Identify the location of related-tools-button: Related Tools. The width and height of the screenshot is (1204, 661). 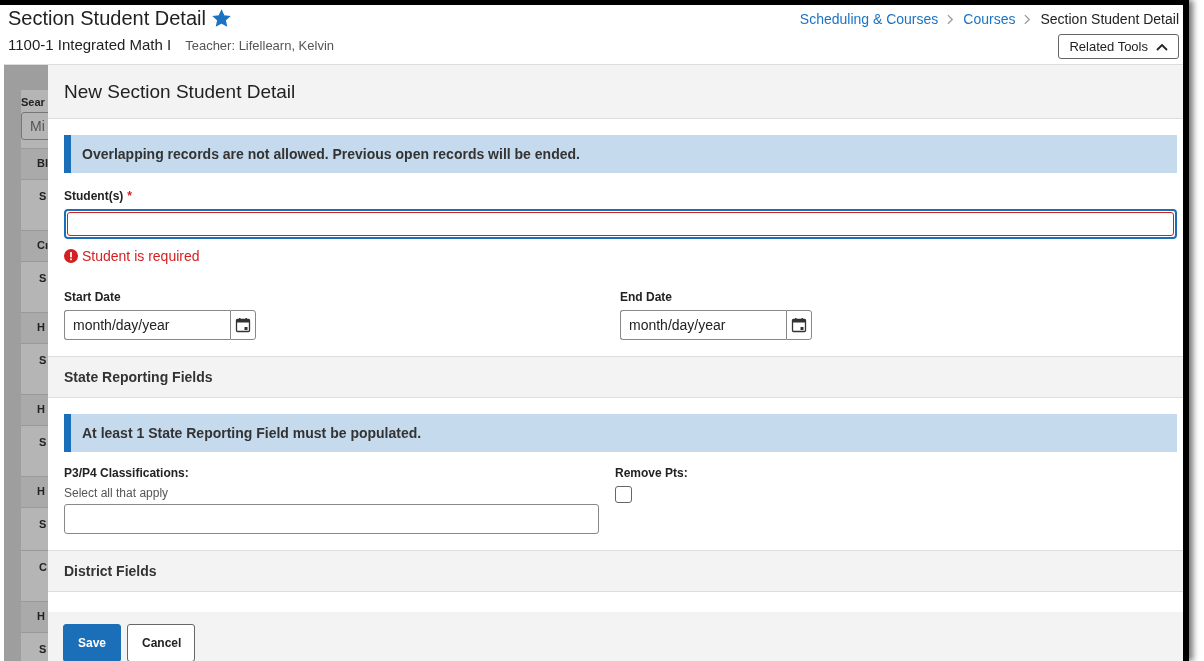
(1118, 46).